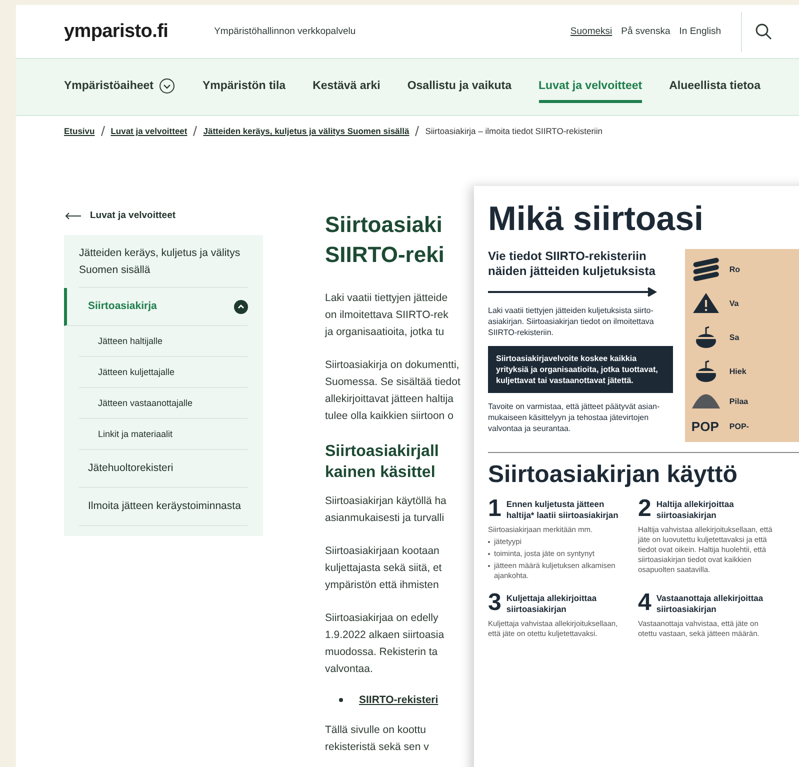  I want to click on logs-icon, so click(706, 269).